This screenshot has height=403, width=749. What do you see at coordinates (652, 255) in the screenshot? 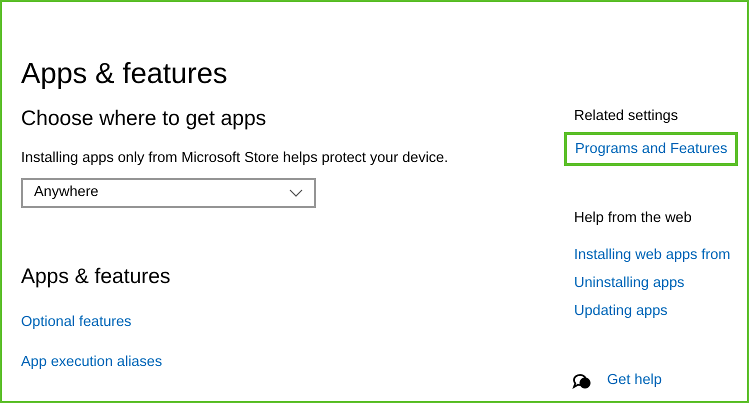
I see `help-link: Installing web apps from` at bounding box center [652, 255].